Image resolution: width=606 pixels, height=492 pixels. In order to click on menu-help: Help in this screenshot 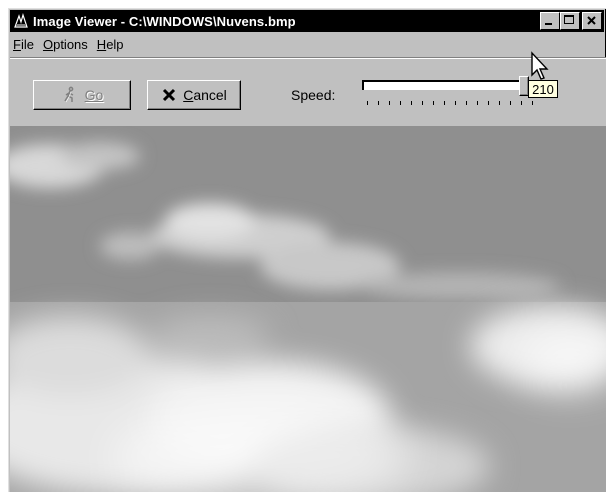, I will do `click(112, 44)`.